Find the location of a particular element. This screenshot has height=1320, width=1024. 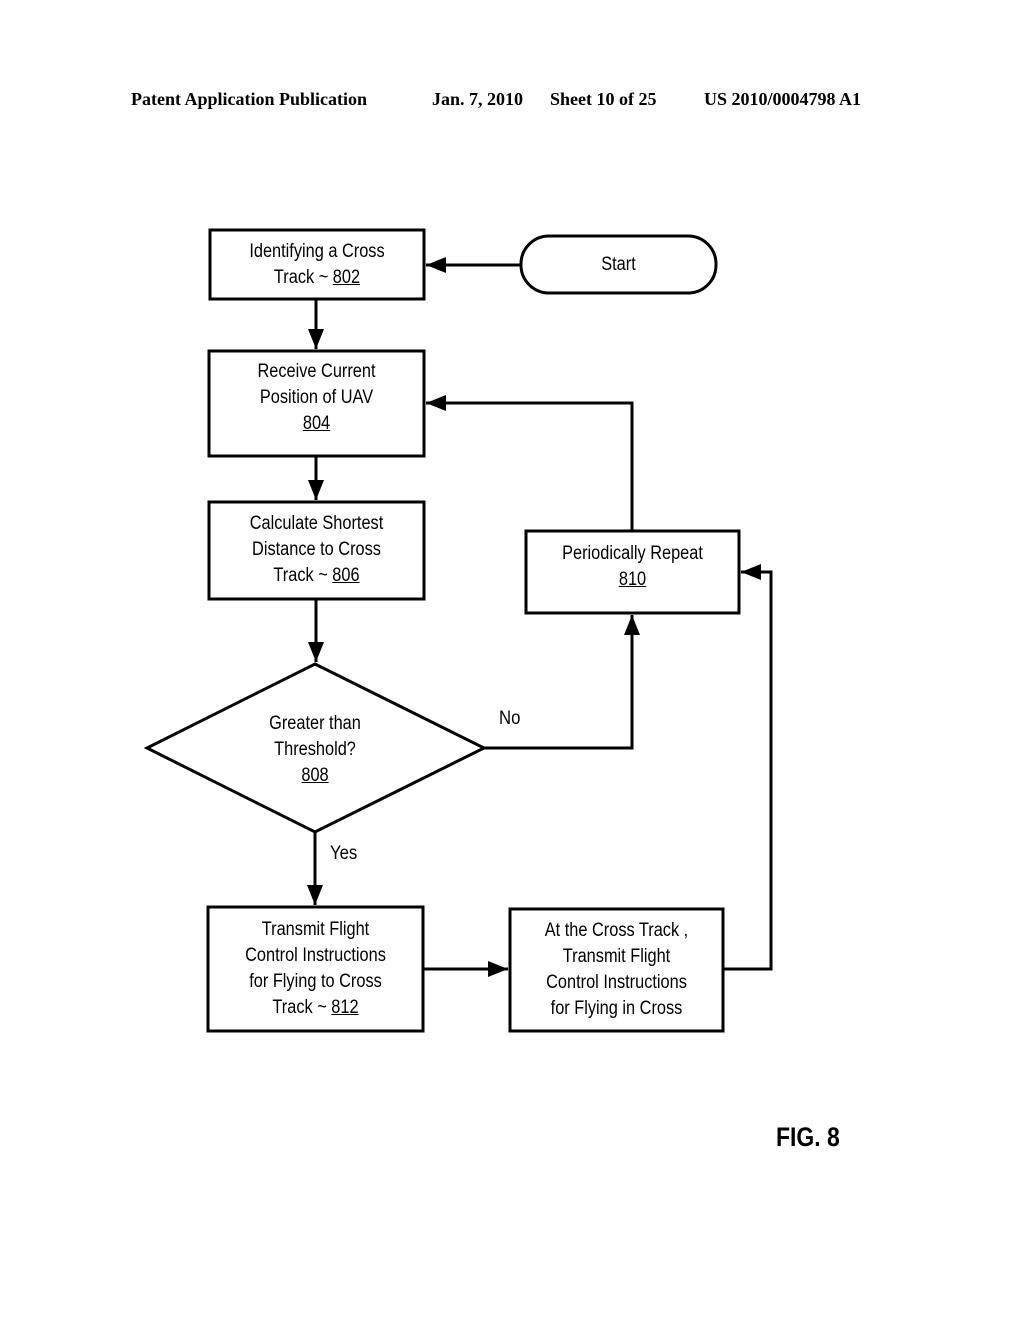

node-802-line-2: Track ~ 802 is located at coordinates (317, 278).